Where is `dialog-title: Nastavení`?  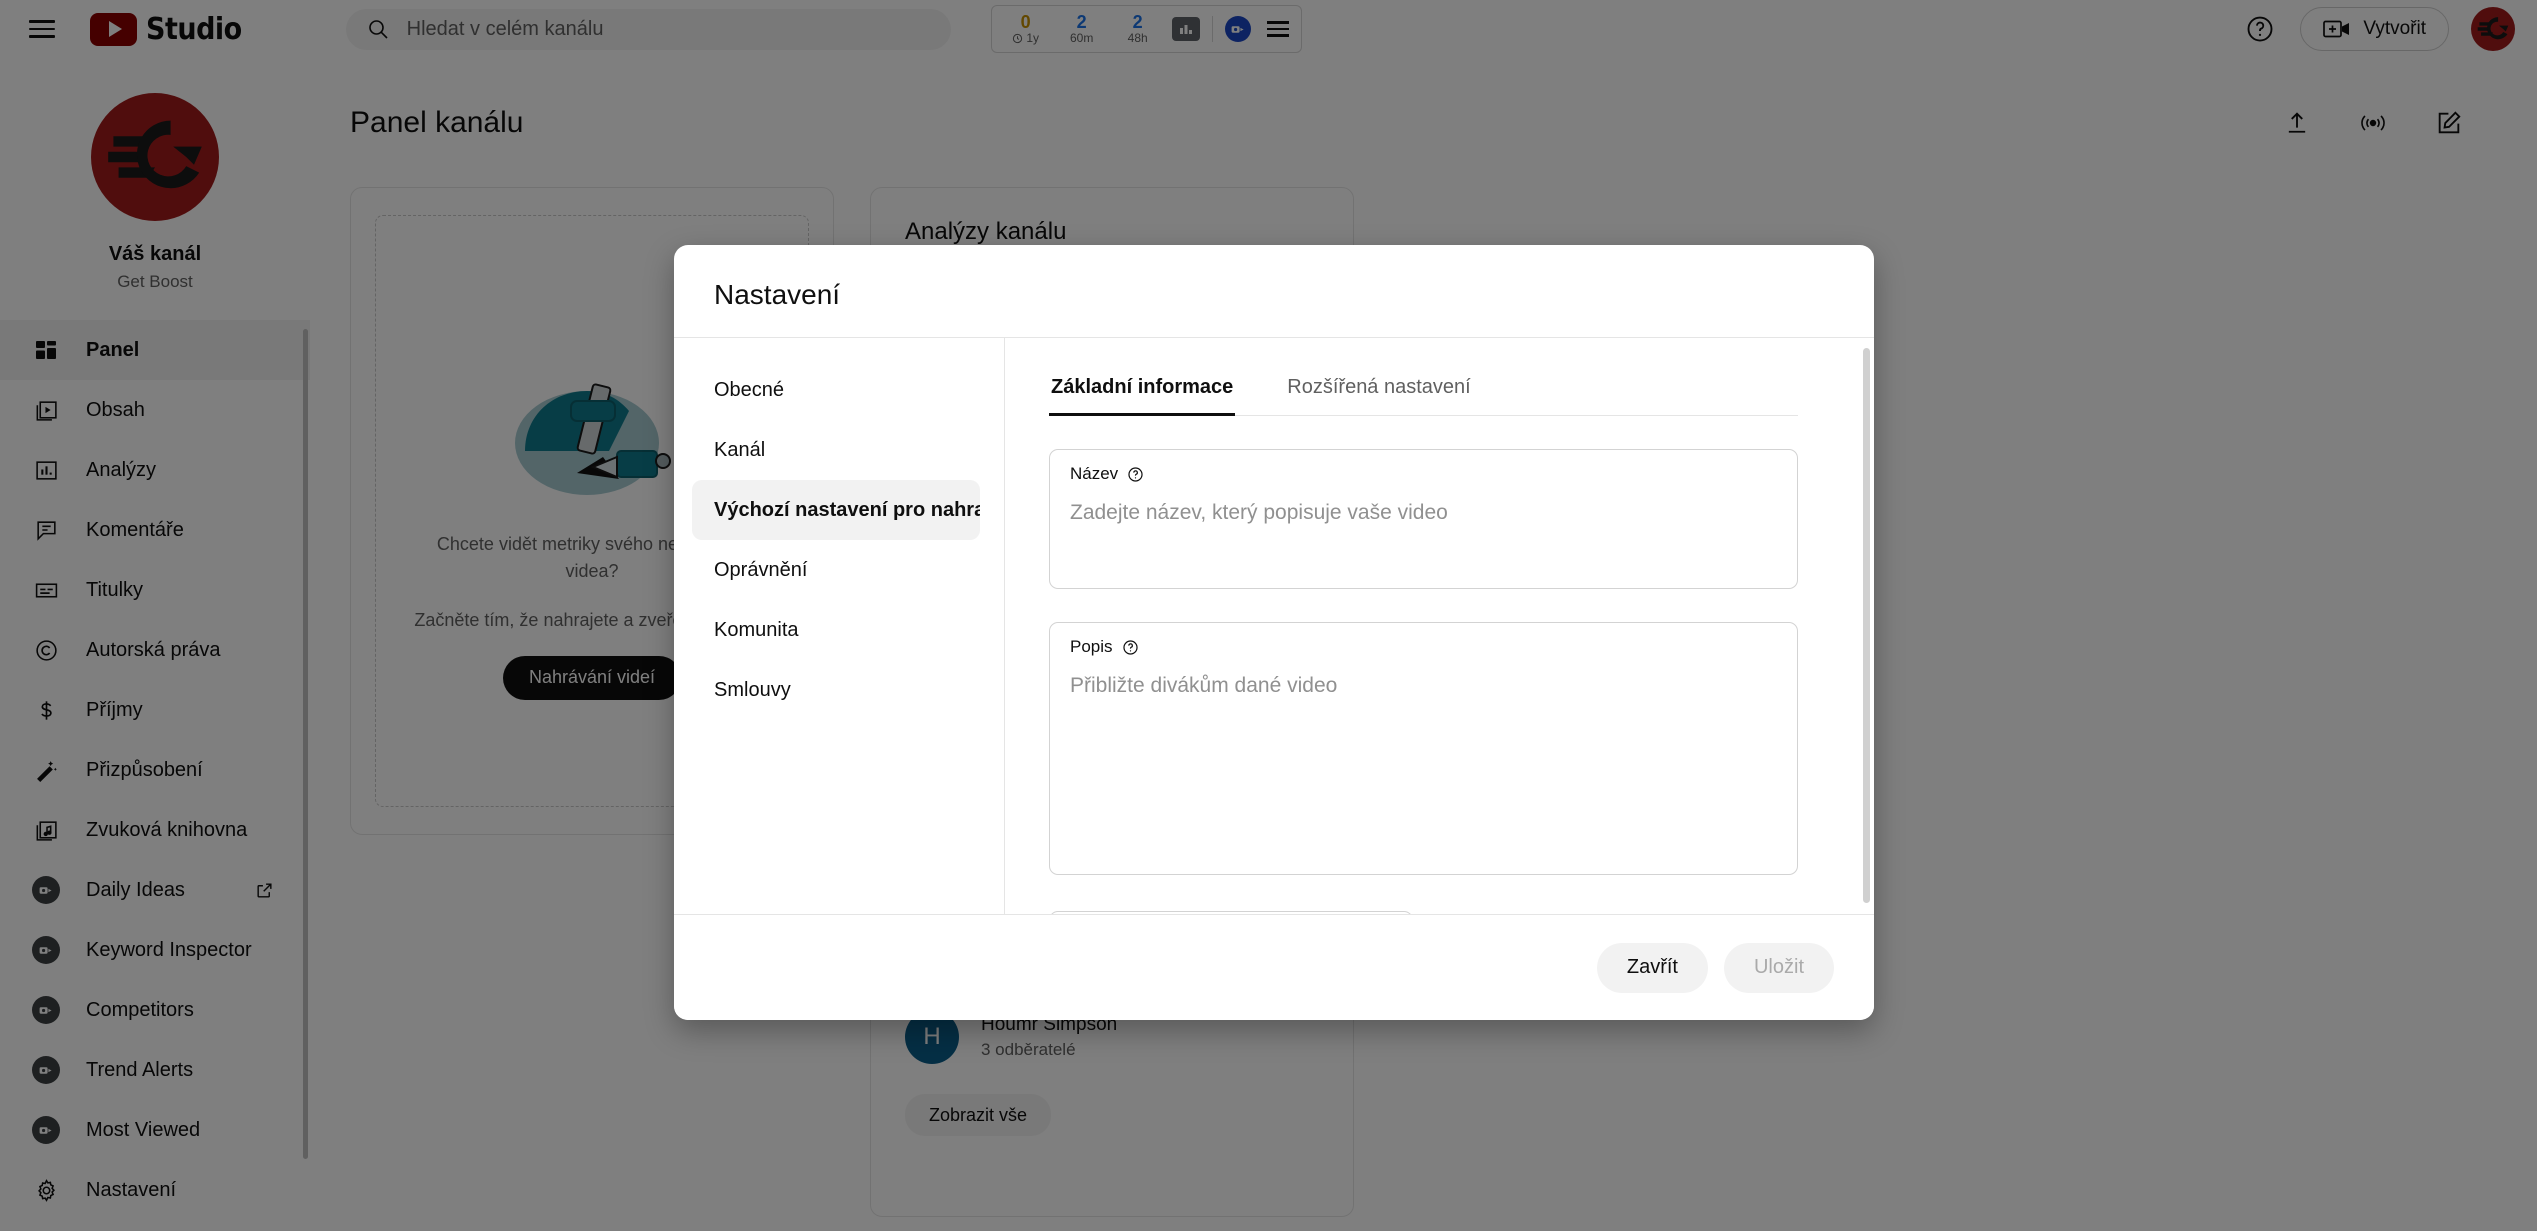
dialog-title: Nastavení is located at coordinates (777, 294).